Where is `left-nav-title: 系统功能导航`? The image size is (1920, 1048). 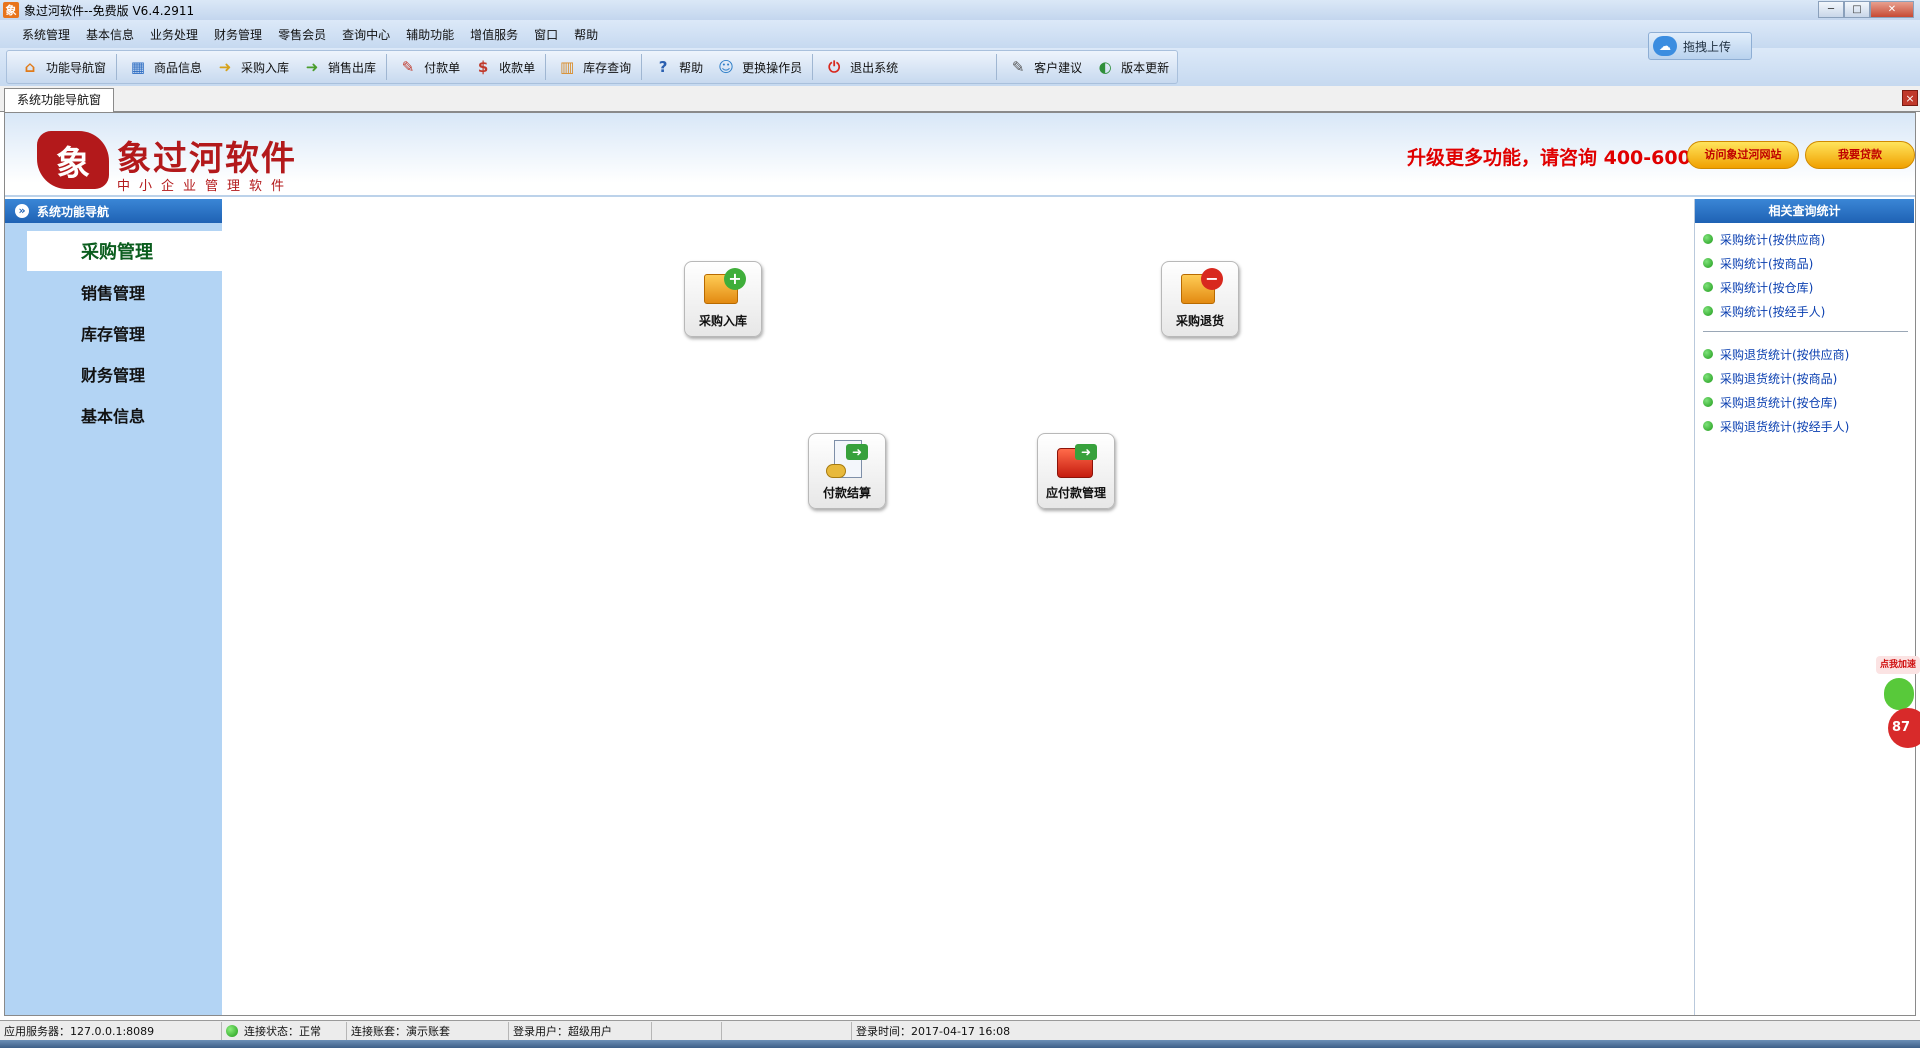
left-nav-title: 系统功能导航 is located at coordinates (73, 211).